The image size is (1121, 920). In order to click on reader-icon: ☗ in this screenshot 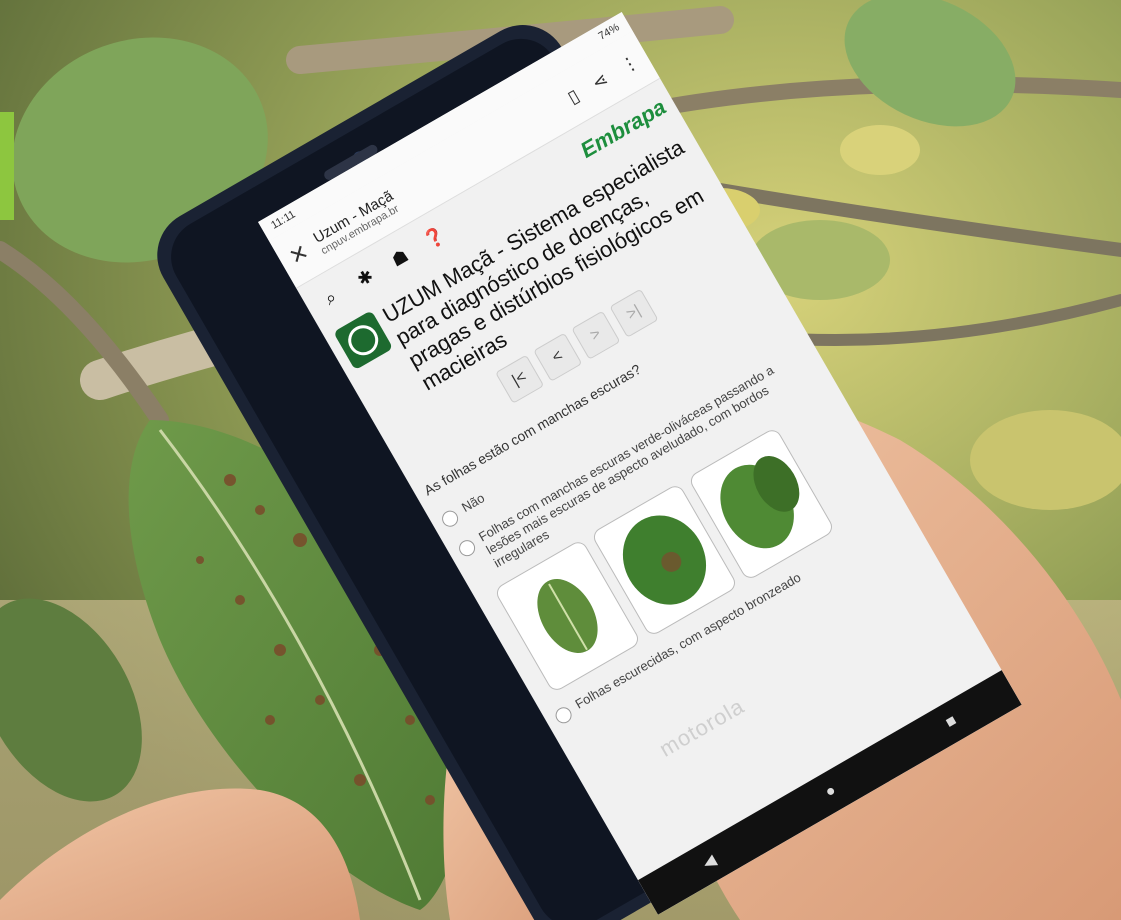, I will do `click(399, 257)`.